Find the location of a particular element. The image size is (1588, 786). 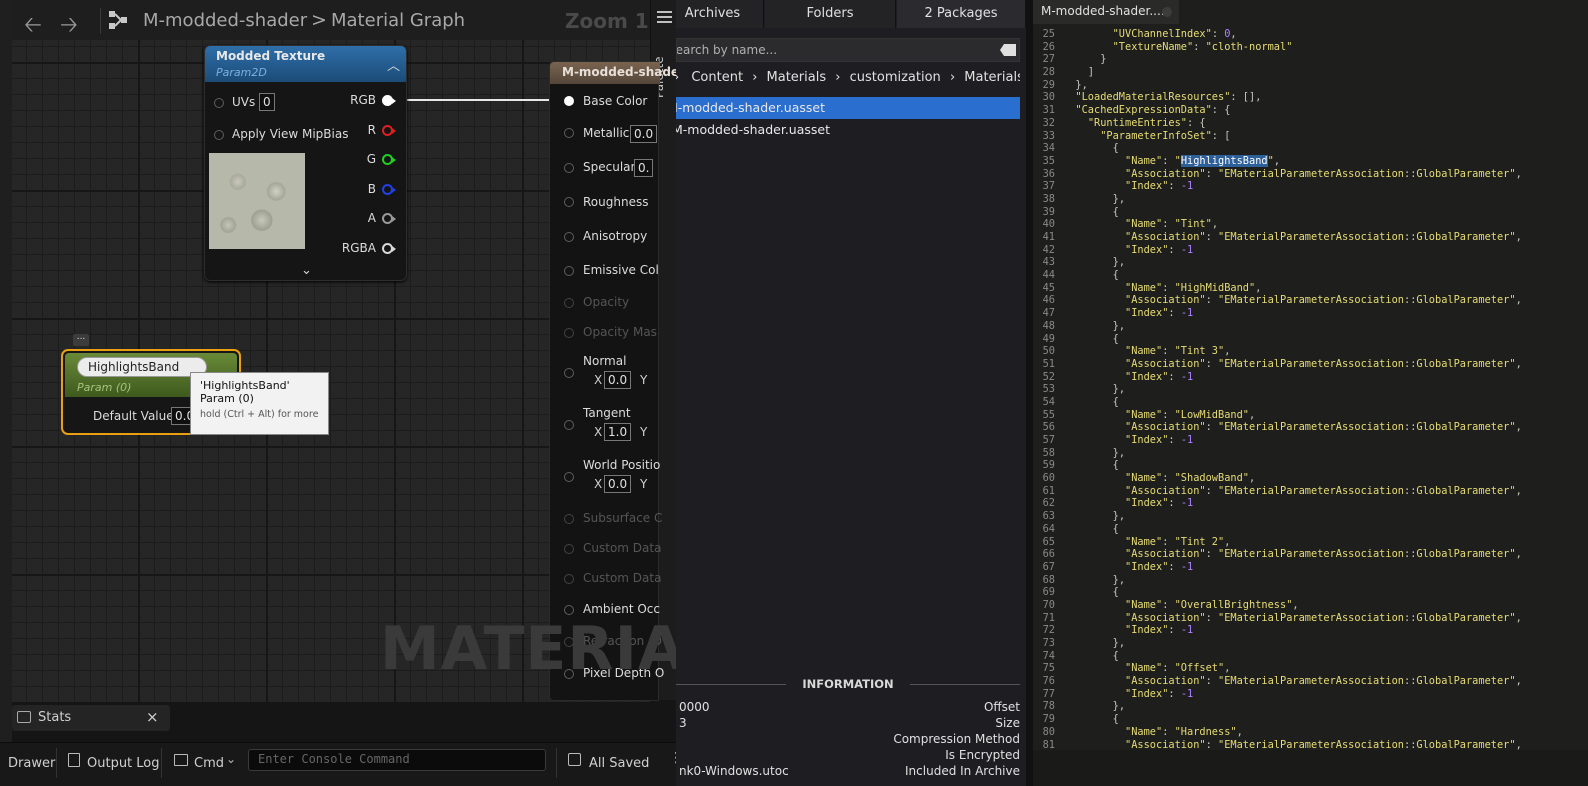

tab-archives: Archives is located at coordinates (720, 14).